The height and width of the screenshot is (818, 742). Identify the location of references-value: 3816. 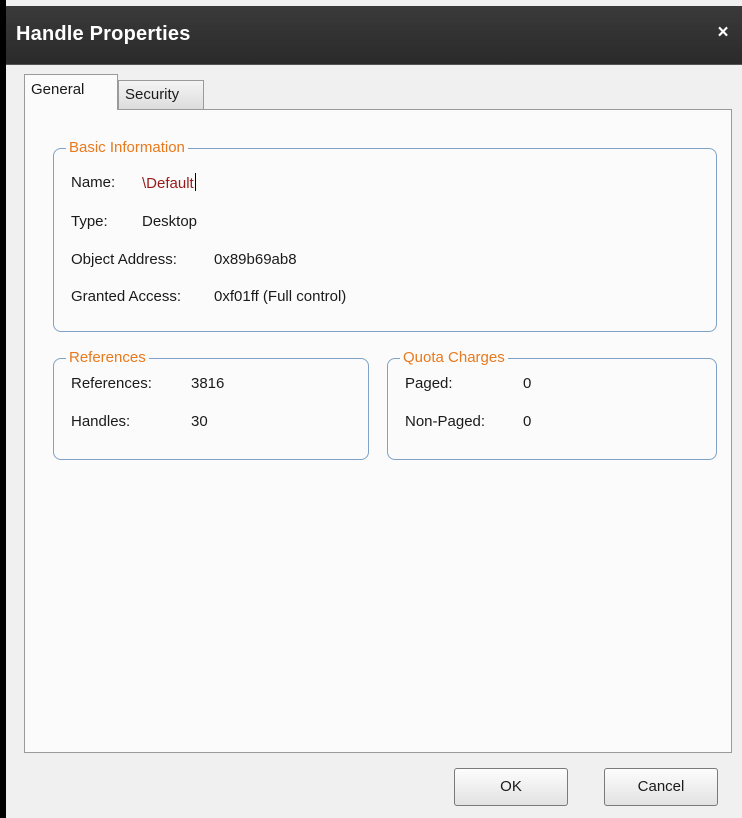
(208, 383).